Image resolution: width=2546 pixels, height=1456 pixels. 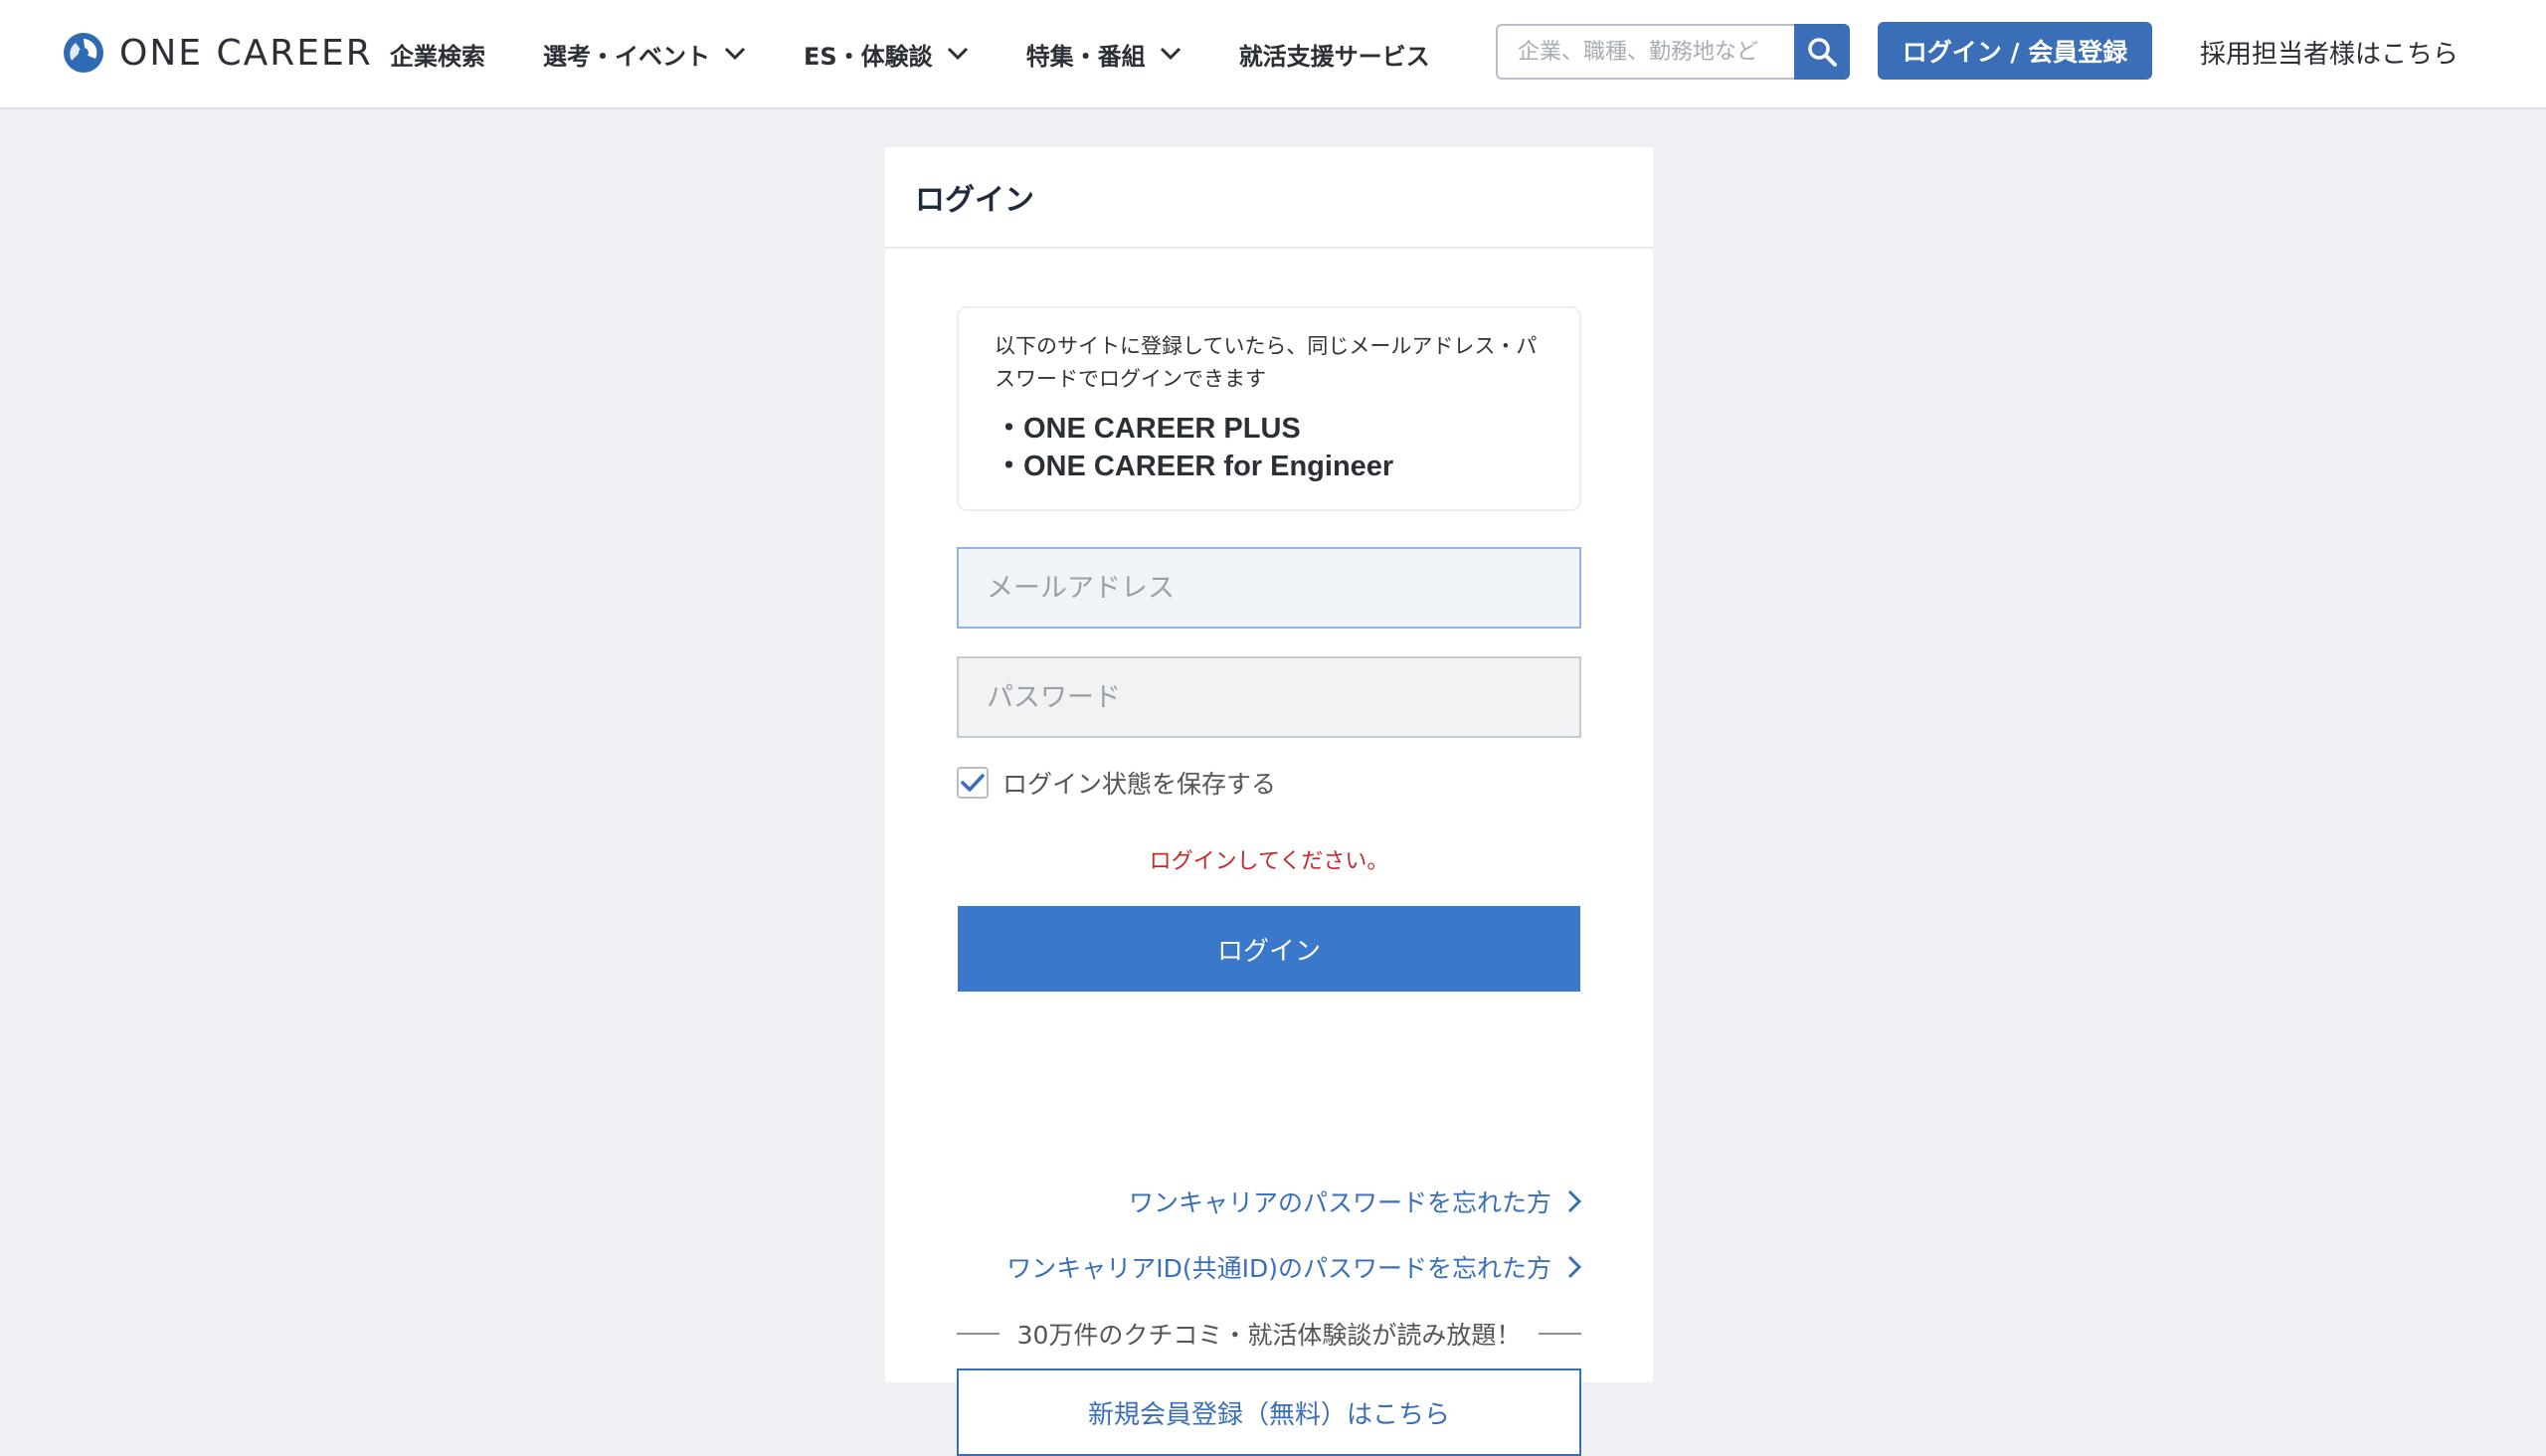 I want to click on remember-login-toggle: ログイン状態を保存する, so click(x=1116, y=783).